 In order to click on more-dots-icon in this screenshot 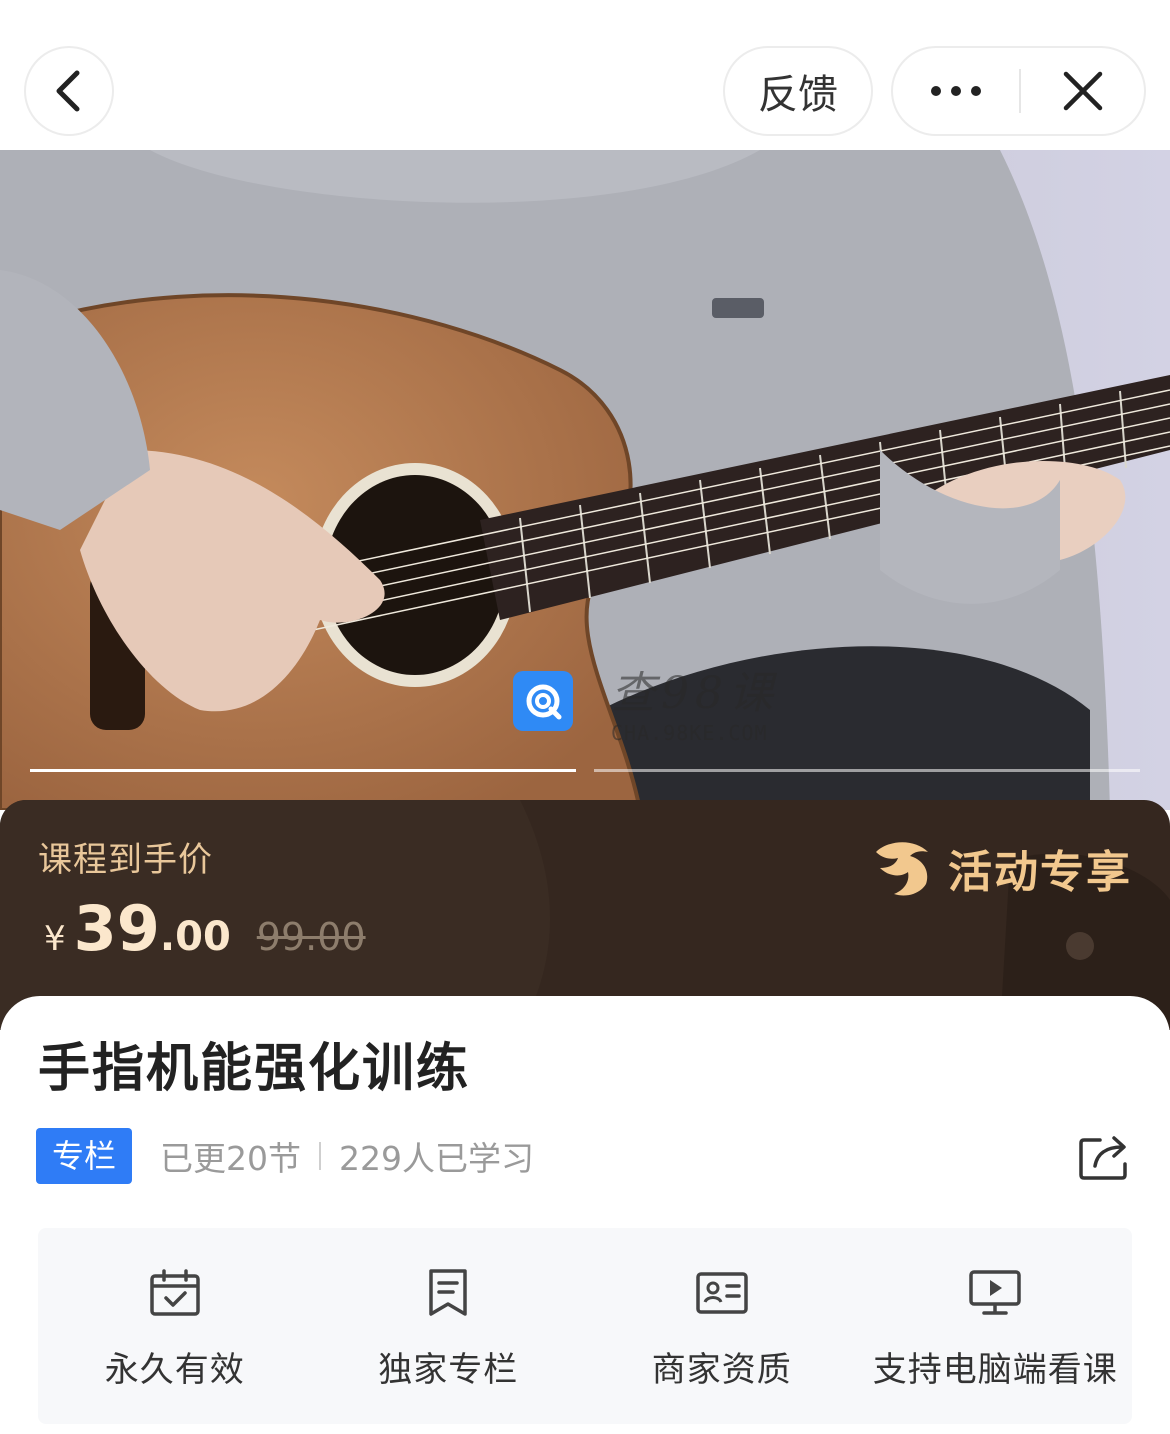, I will do `click(956, 91)`.